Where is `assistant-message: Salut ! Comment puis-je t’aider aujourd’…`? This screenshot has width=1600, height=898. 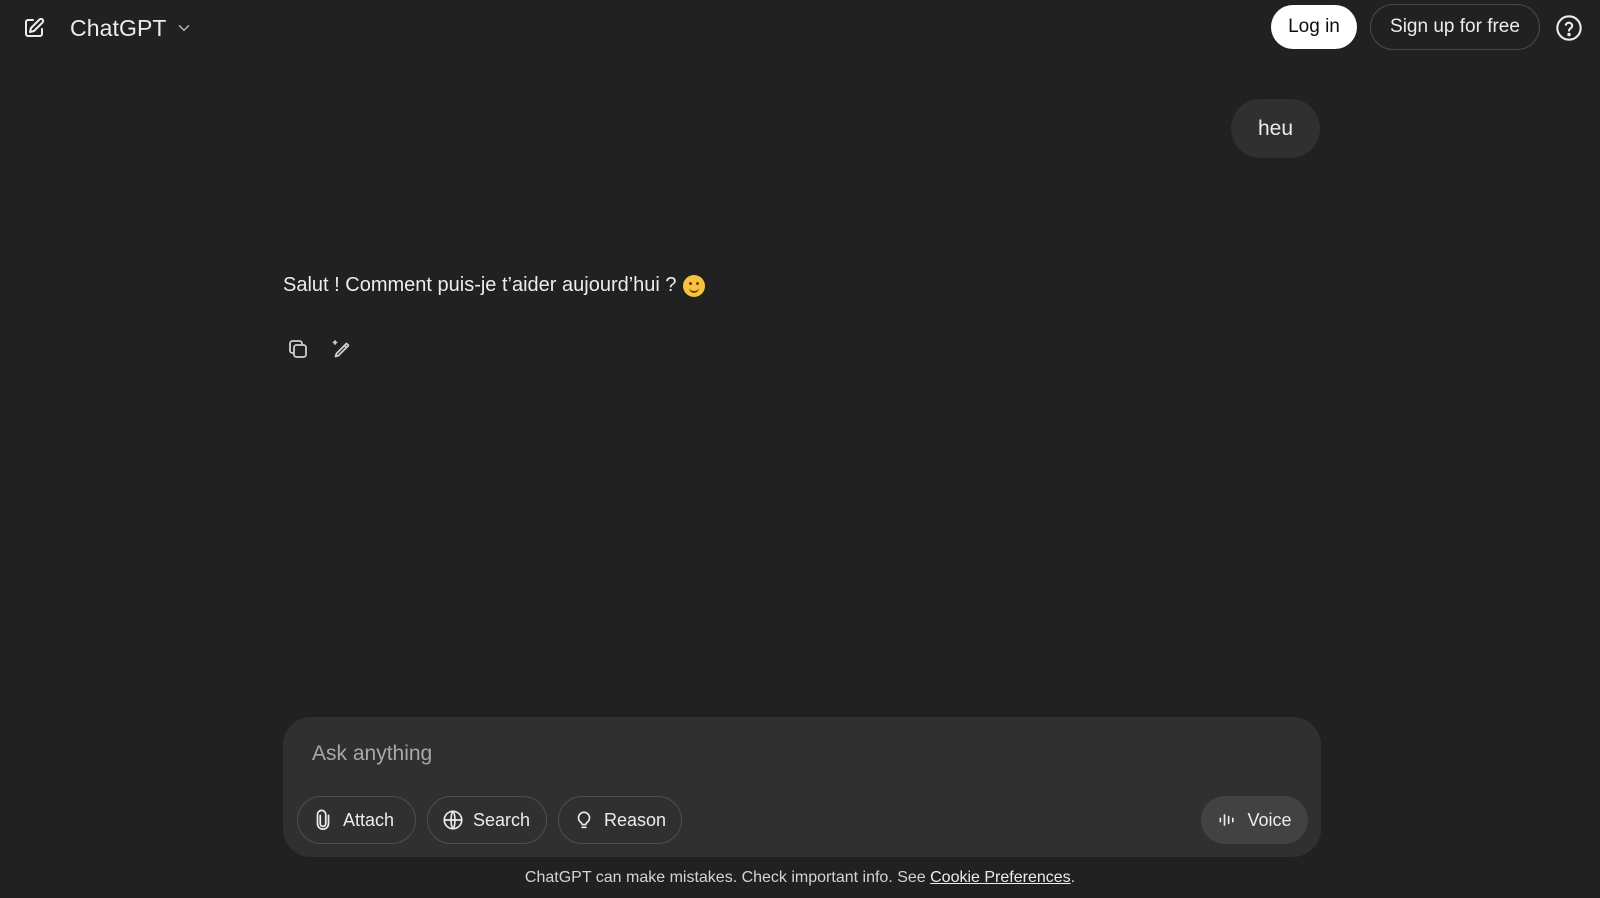 assistant-message: Salut ! Comment puis-je t’aider aujourd’… is located at coordinates (494, 285).